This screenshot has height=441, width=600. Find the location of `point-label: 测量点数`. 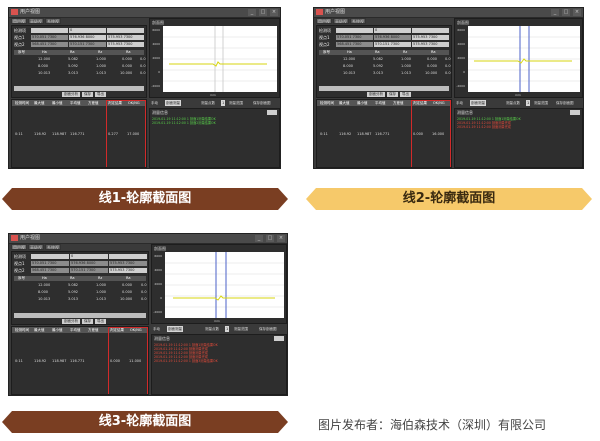

point-label: 测量点数 is located at coordinates (513, 103).